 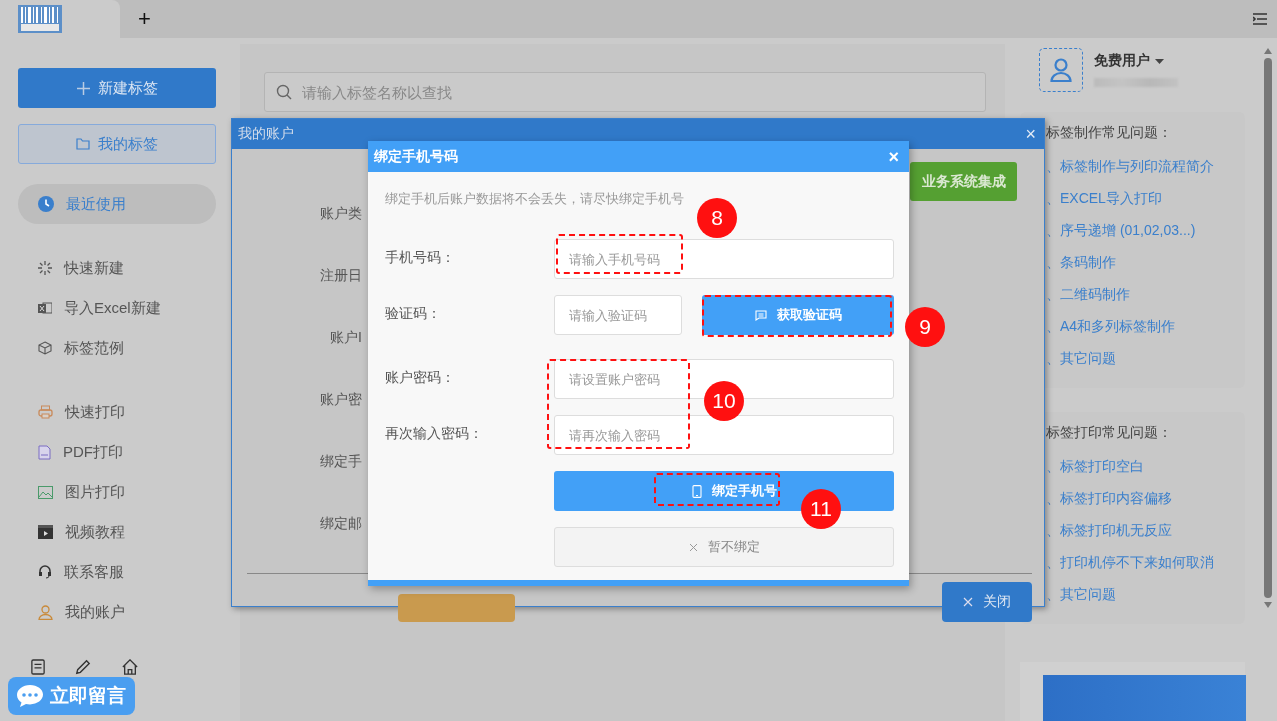 I want to click on chat-button: 立即留言, so click(x=71, y=696).